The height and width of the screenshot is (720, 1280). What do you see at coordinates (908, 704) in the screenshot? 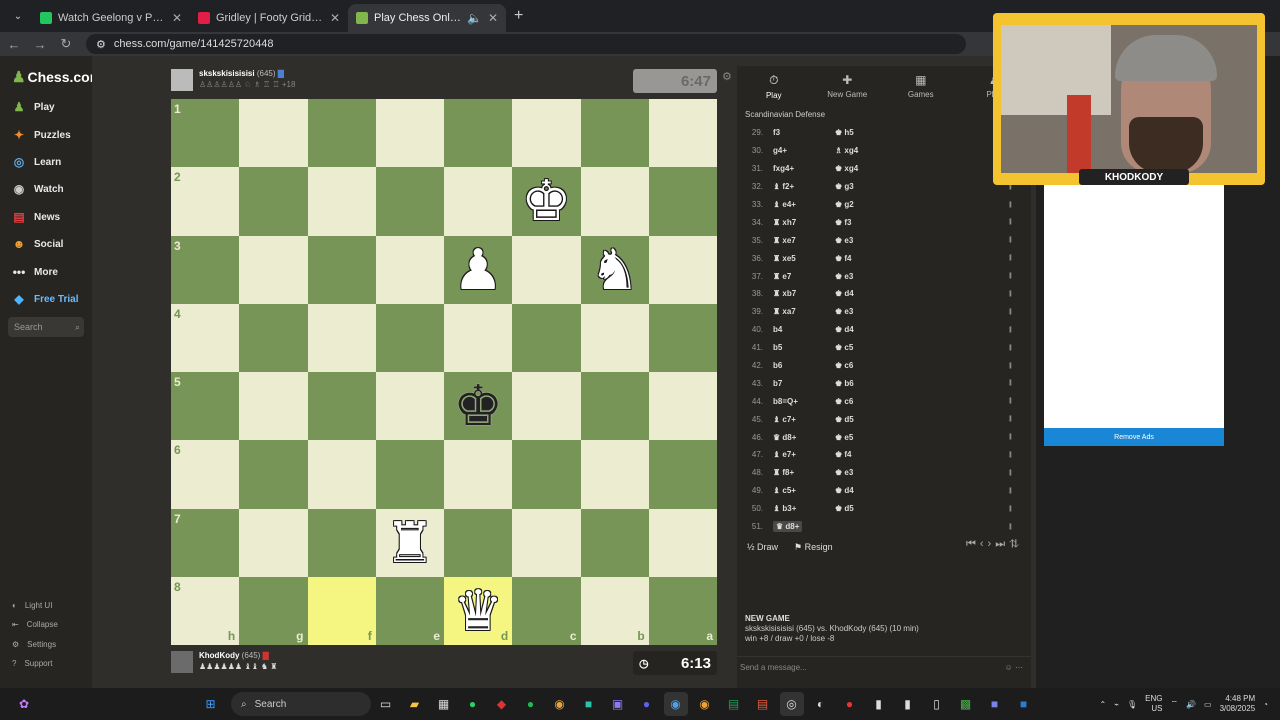
I see `app-icon-7: ▮` at bounding box center [908, 704].